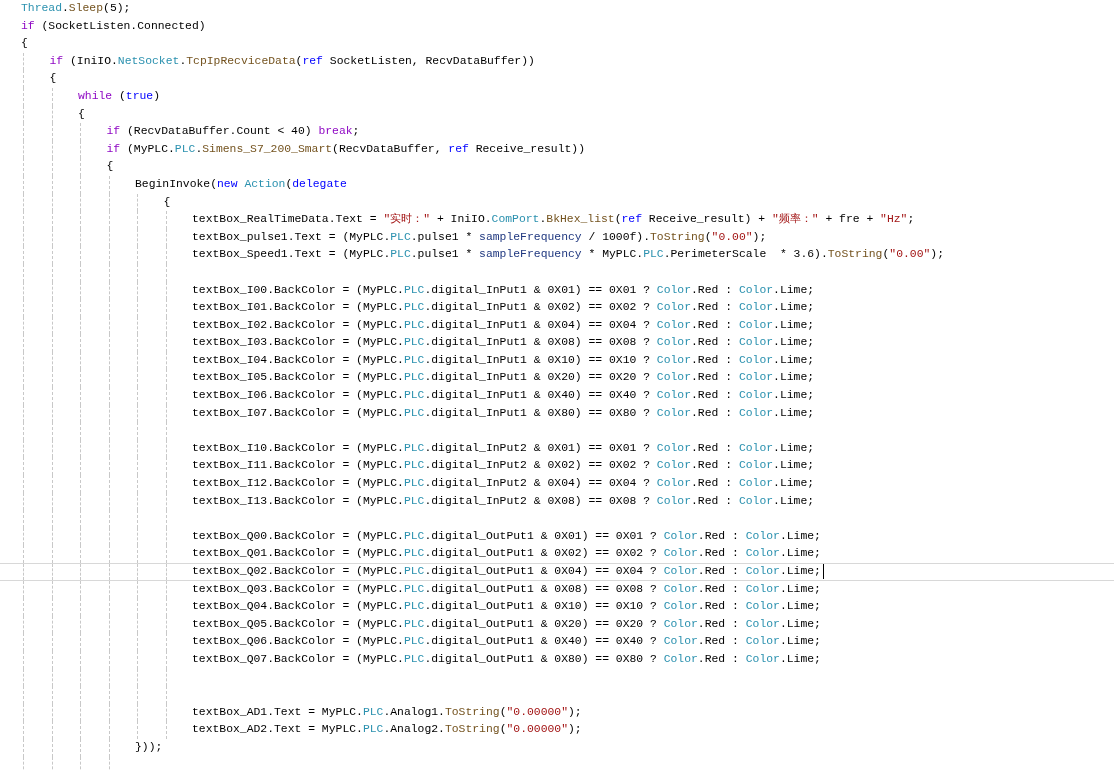  I want to click on code-line: textBox_Q04.BackColor = (MyPLC.PLC.digital_OutPut1 & 0X10) == 0X10 ? Color.Red : Color.Lime;, so click(506, 607).